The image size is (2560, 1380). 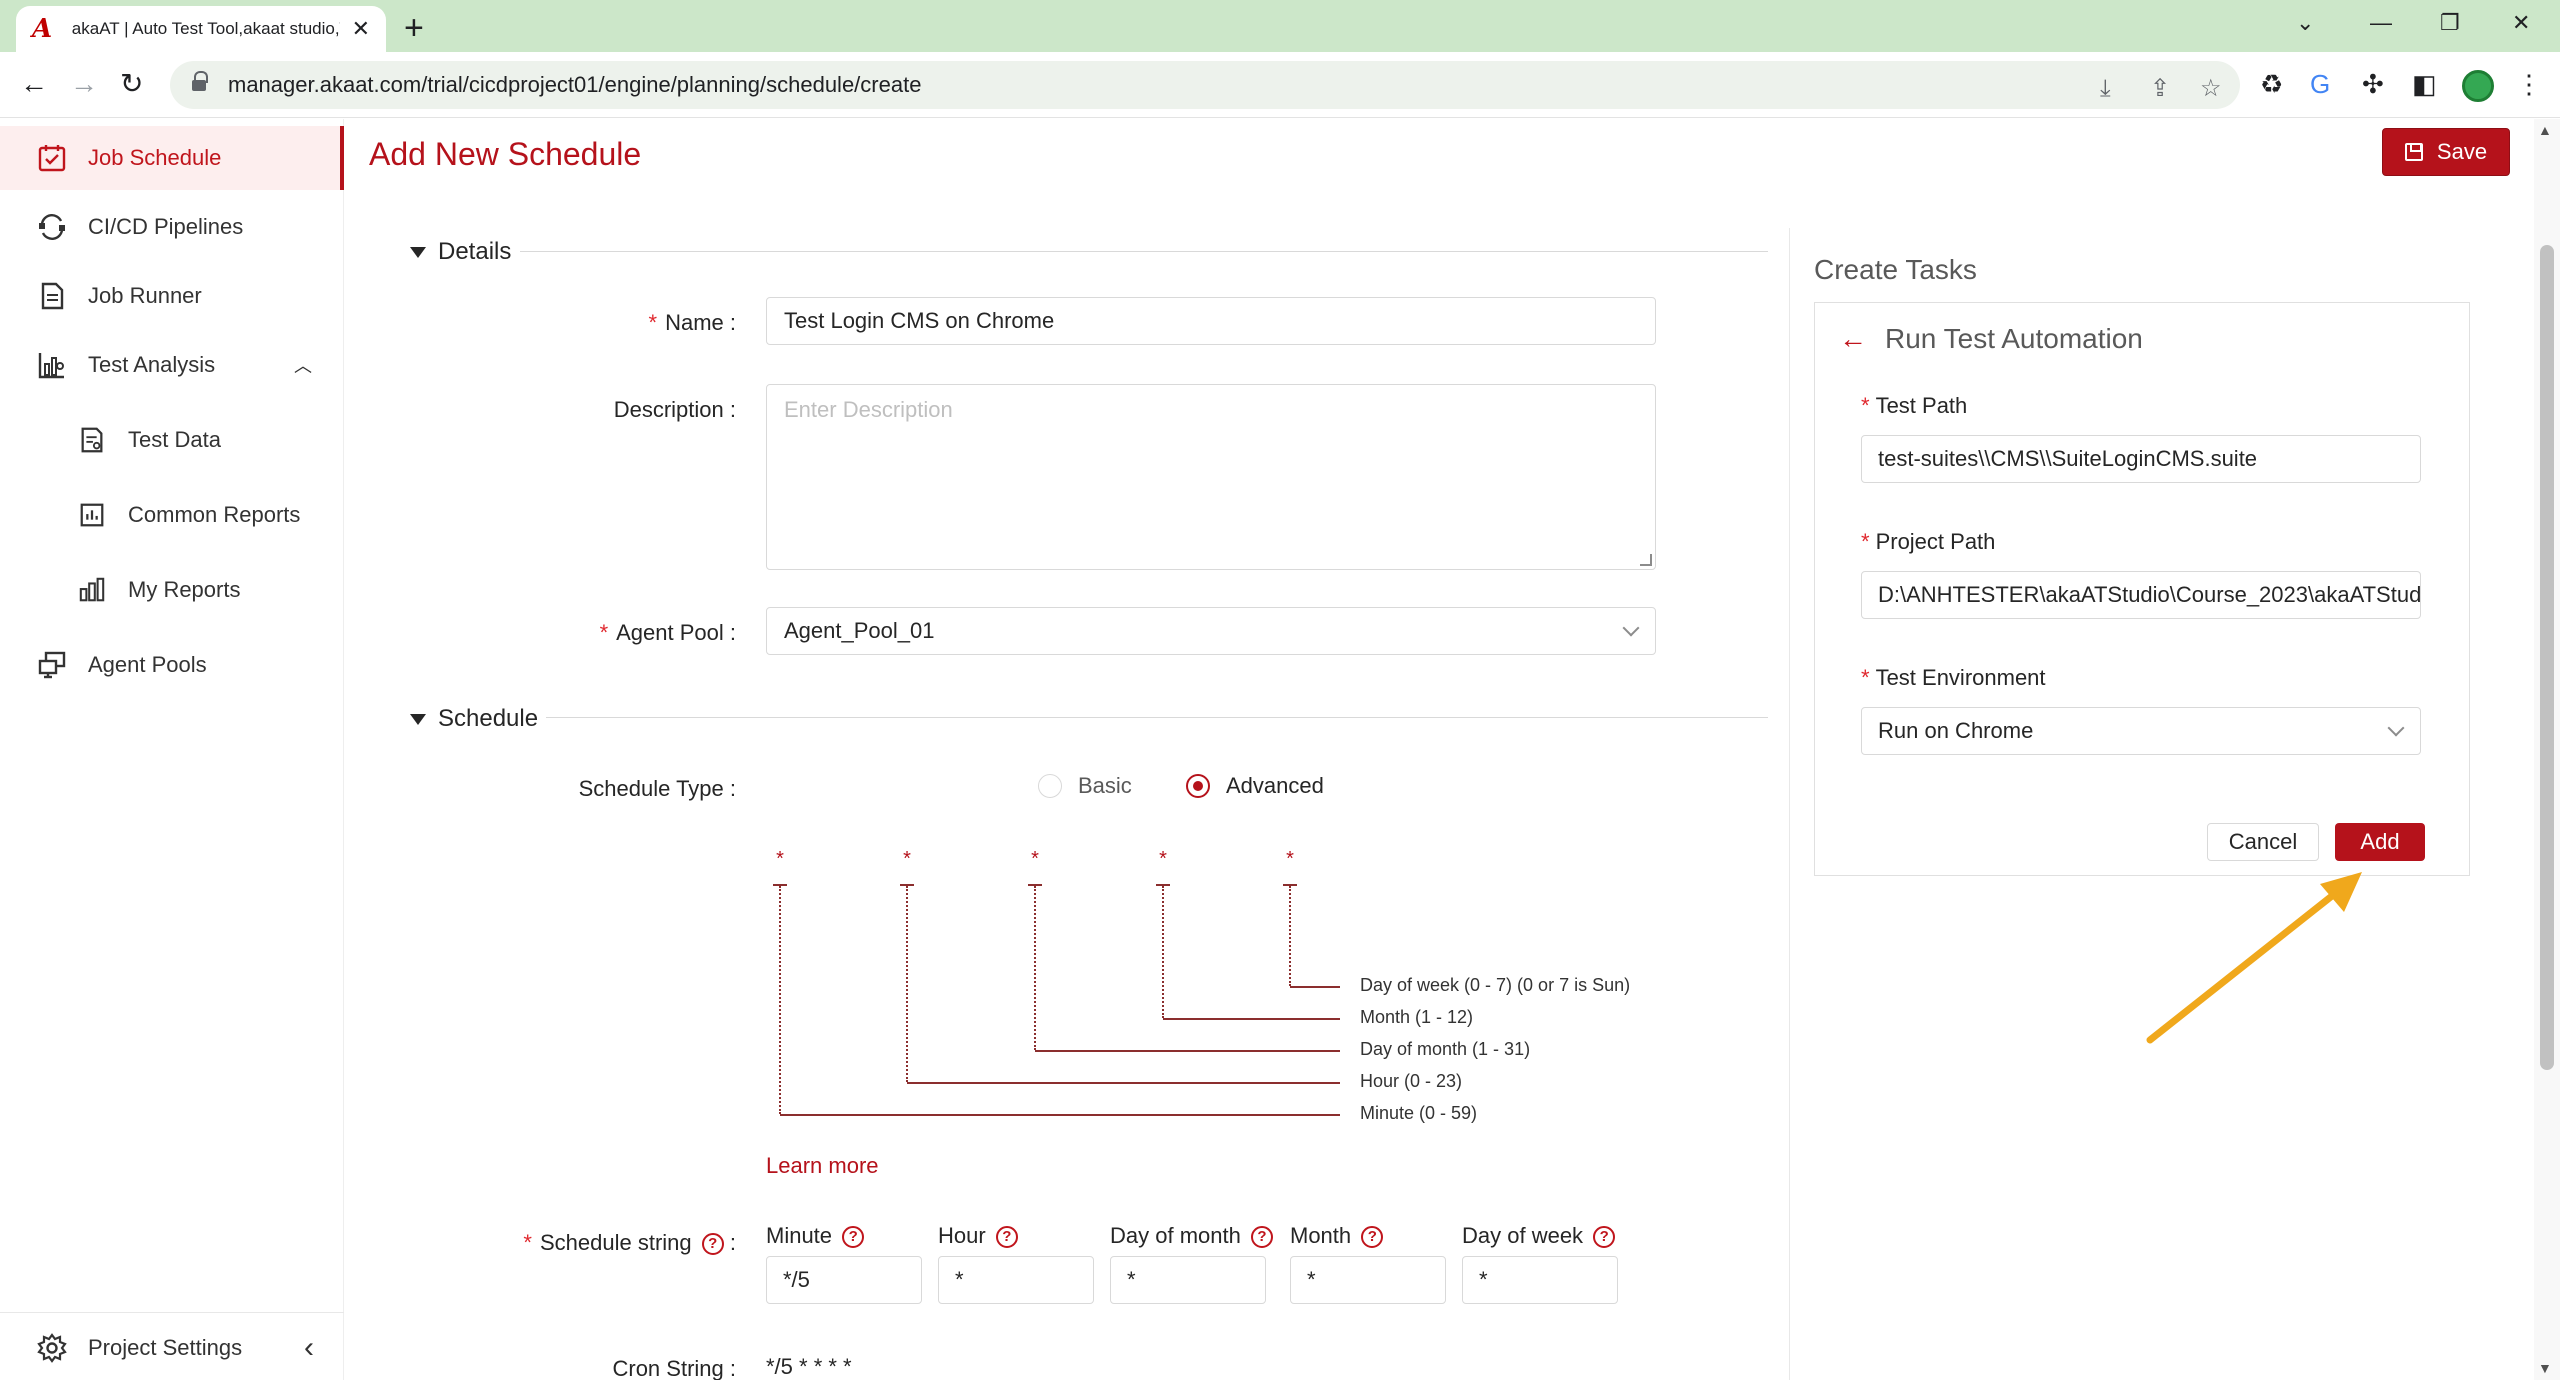 What do you see at coordinates (309, 1348) in the screenshot?
I see `collapse-sidebar-icon: ‹` at bounding box center [309, 1348].